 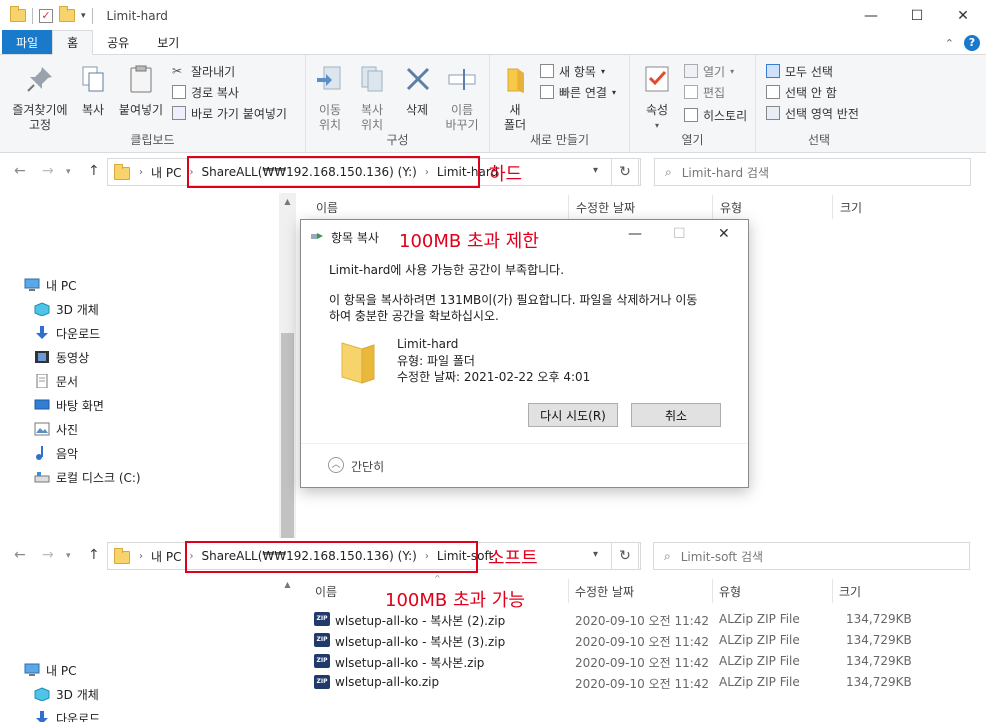 I want to click on new-folder-button: 새 폴더, so click(x=515, y=98).